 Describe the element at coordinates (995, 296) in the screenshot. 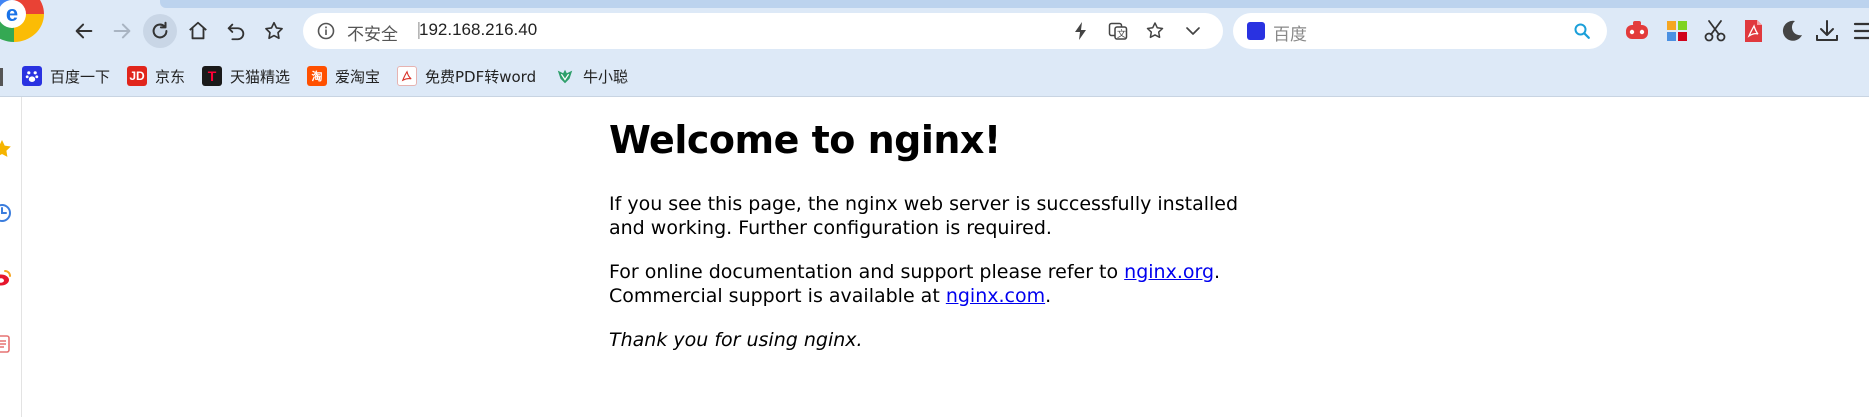

I see `nginx-com-link: nginx.com` at that location.